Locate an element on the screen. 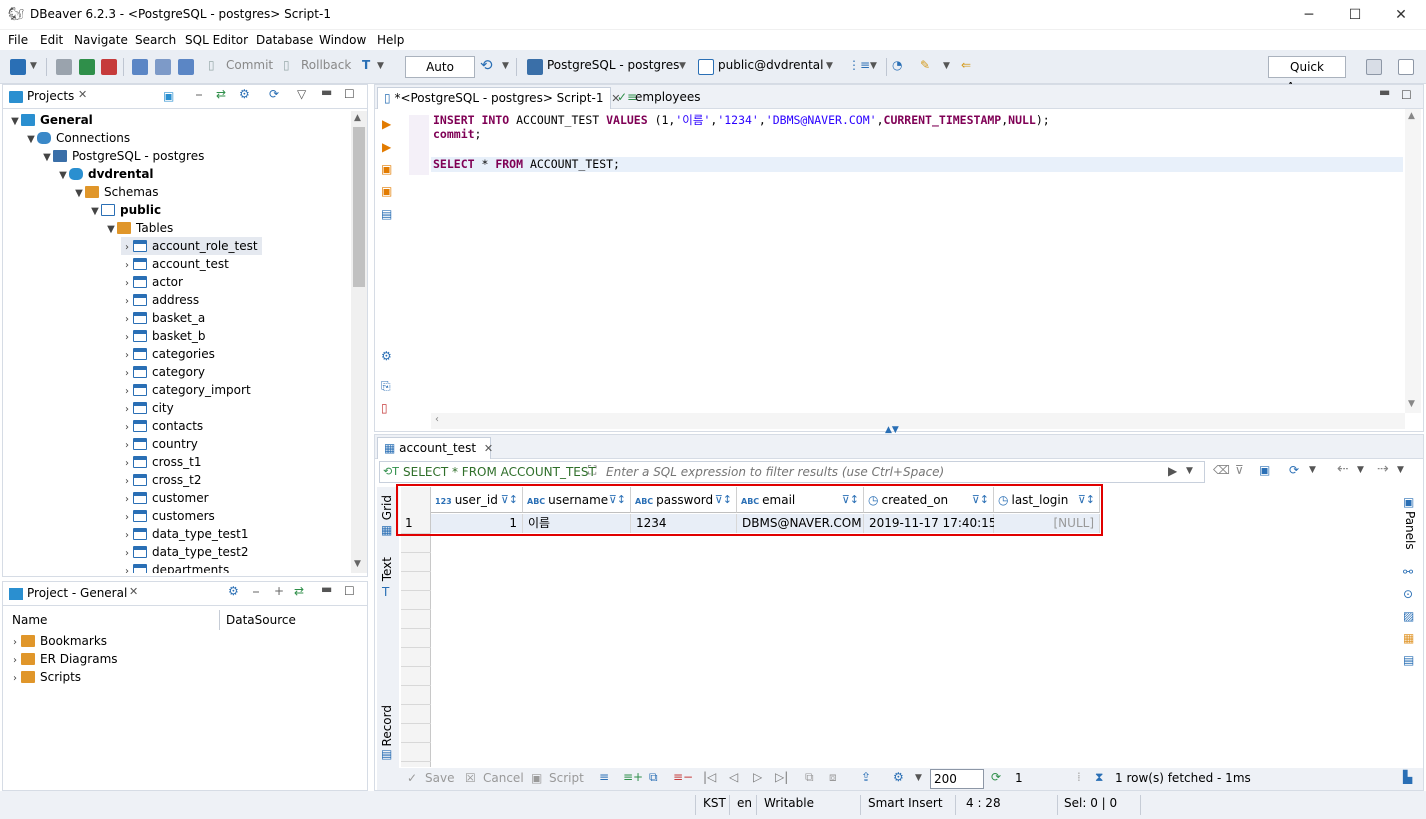  tree-node-schemas: ▼ Schemas is located at coordinates (115, 192).